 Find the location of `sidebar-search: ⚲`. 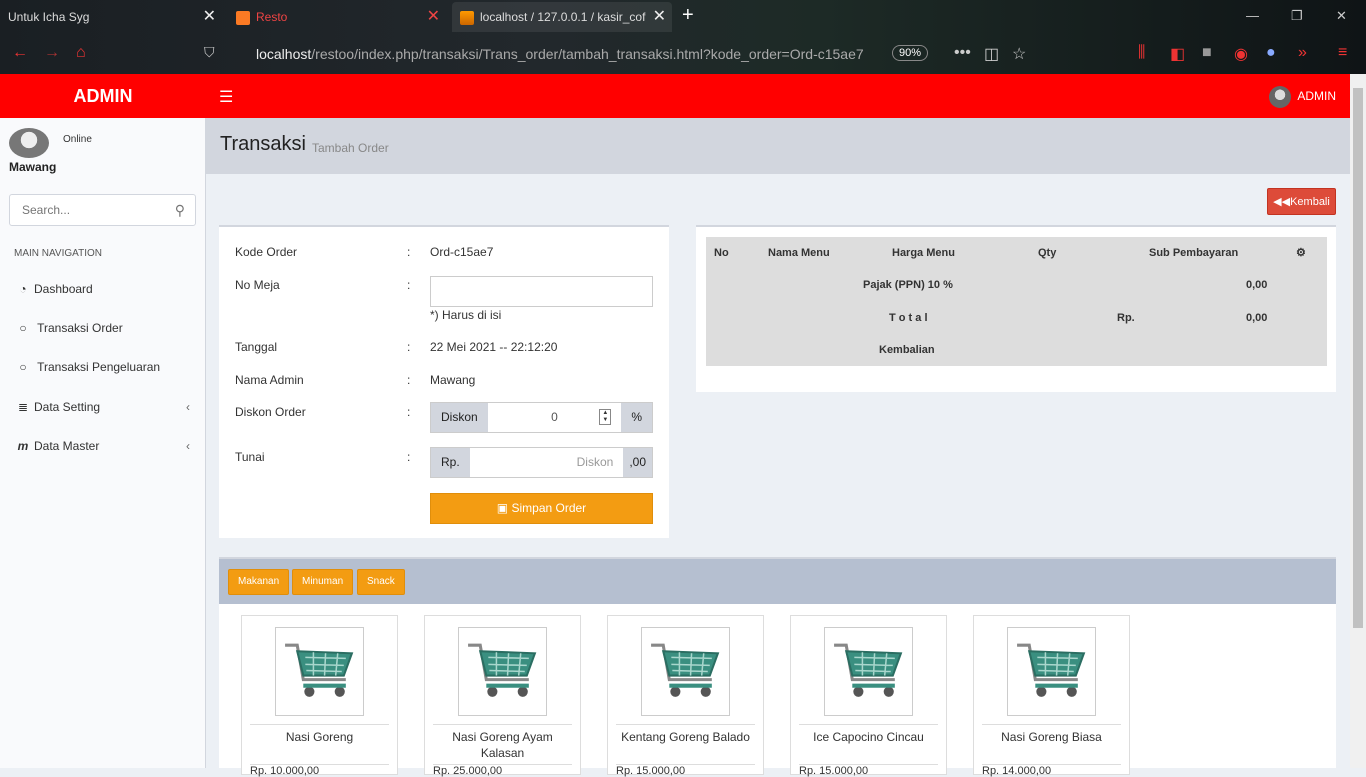

sidebar-search: ⚲ is located at coordinates (102, 210).